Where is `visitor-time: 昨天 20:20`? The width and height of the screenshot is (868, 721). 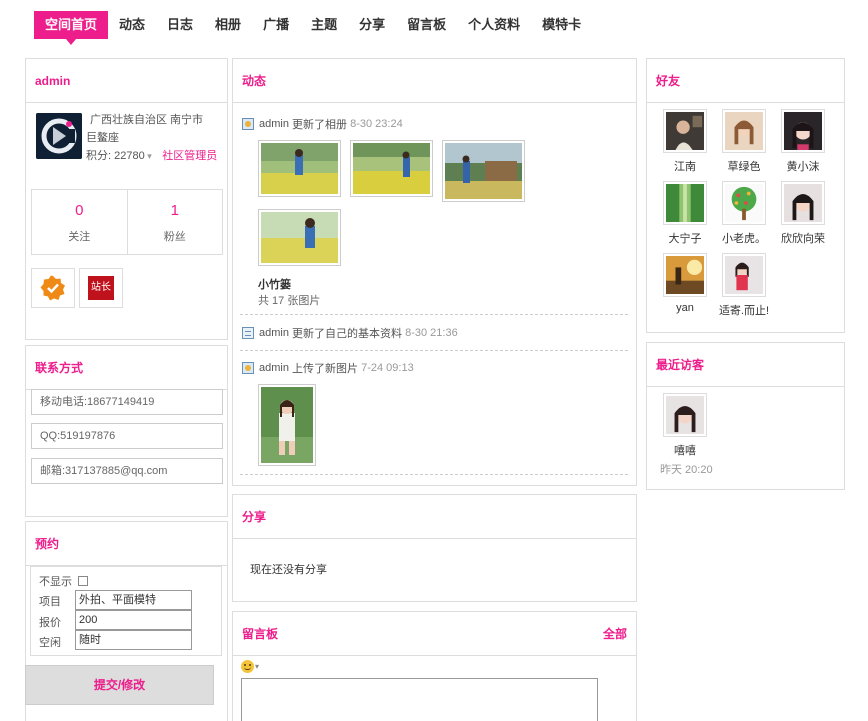 visitor-time: 昨天 20:20 is located at coordinates (686, 470).